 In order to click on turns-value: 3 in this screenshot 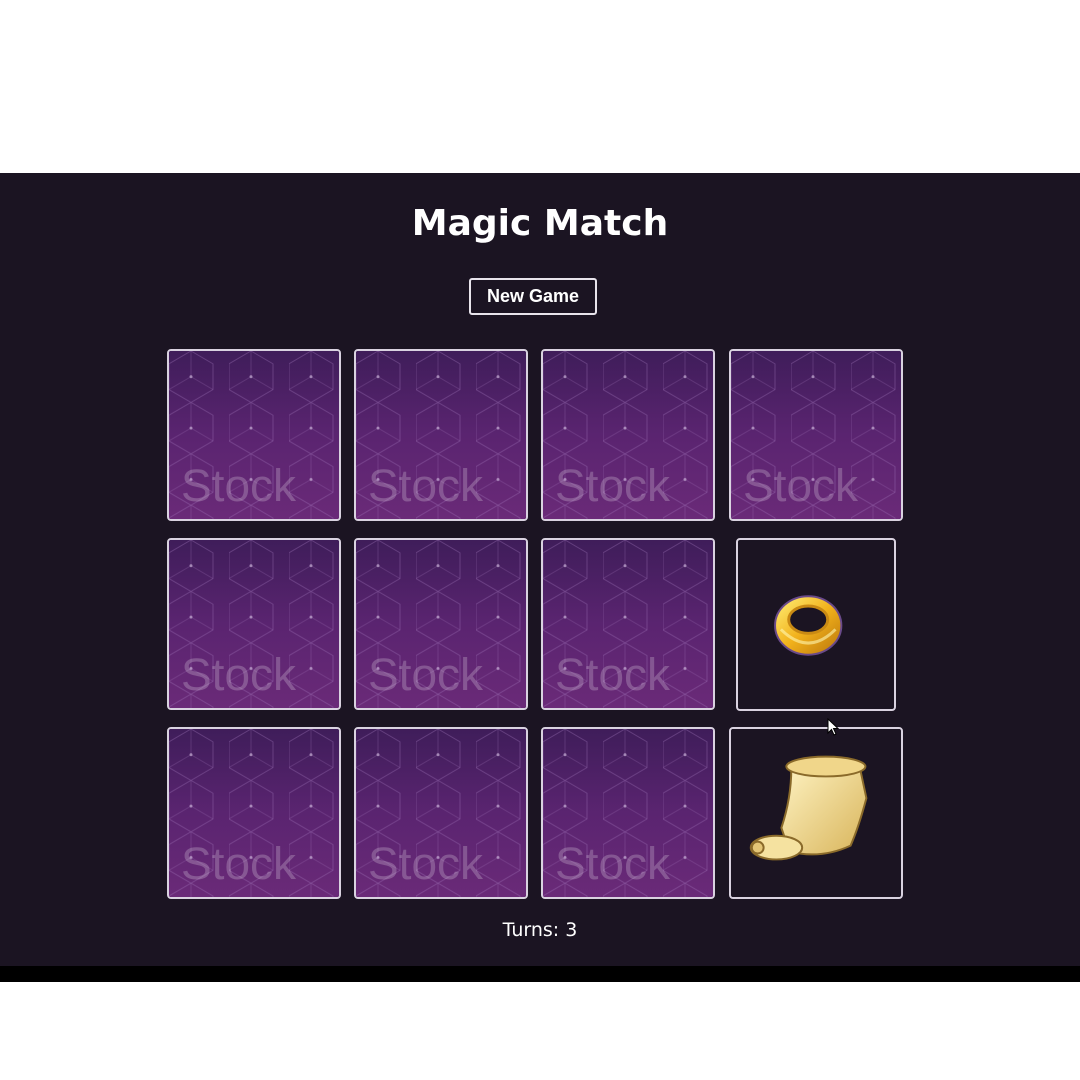, I will do `click(571, 930)`.